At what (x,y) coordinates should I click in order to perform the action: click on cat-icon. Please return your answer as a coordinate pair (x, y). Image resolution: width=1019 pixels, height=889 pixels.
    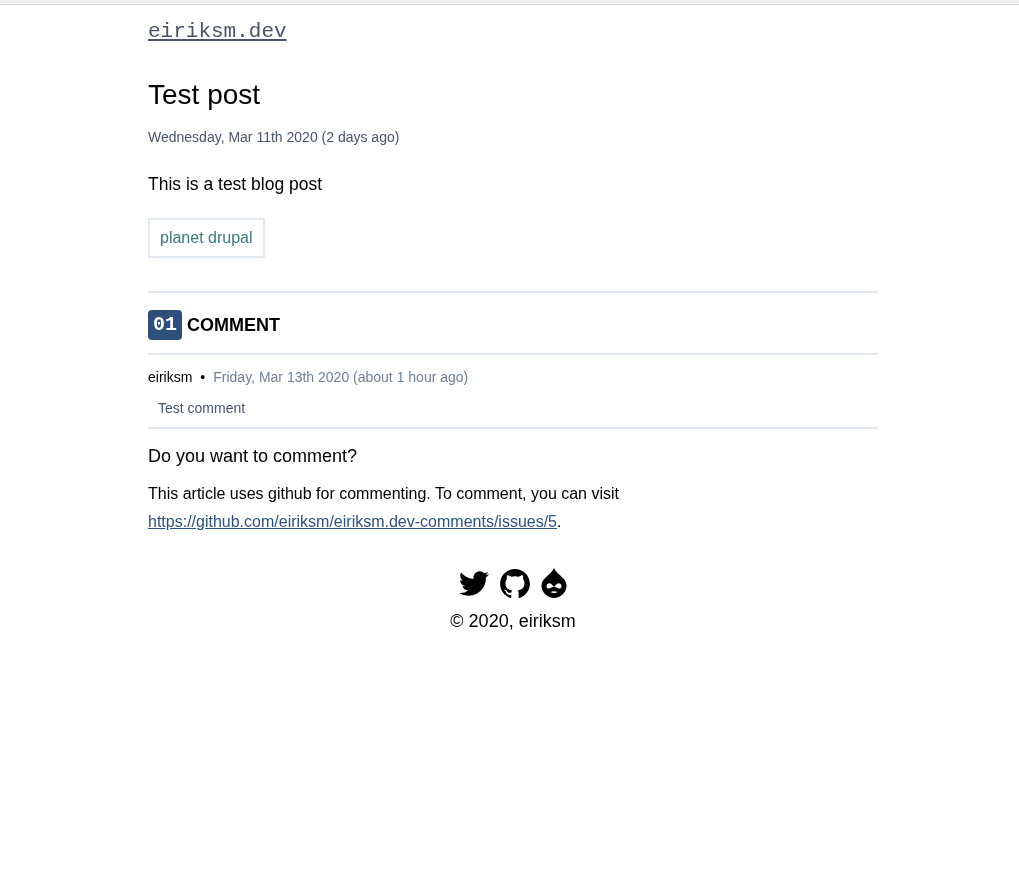
    Looking at the image, I should click on (515, 583).